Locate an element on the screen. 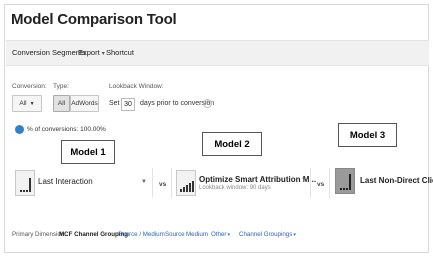 This screenshot has width=433, height=256. toolbar: Conversion Segments Export ▾ Shortcut is located at coordinates (217, 53).